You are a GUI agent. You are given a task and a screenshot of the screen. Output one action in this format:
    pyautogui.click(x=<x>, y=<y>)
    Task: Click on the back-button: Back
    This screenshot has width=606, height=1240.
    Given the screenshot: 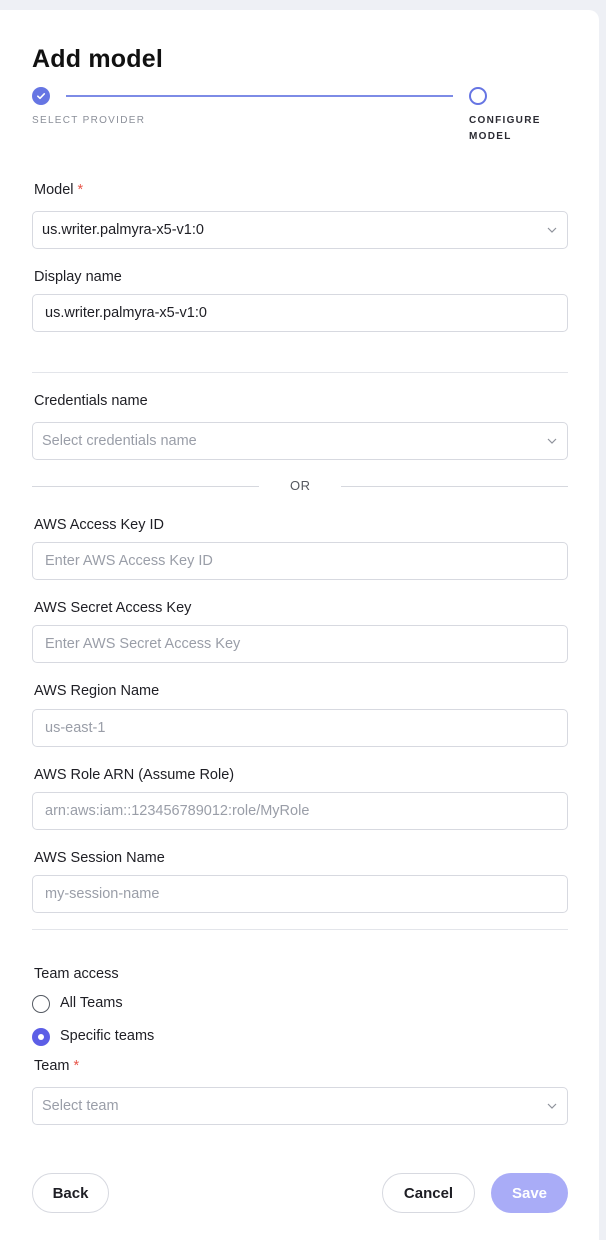 What is the action you would take?
    pyautogui.click(x=70, y=1193)
    